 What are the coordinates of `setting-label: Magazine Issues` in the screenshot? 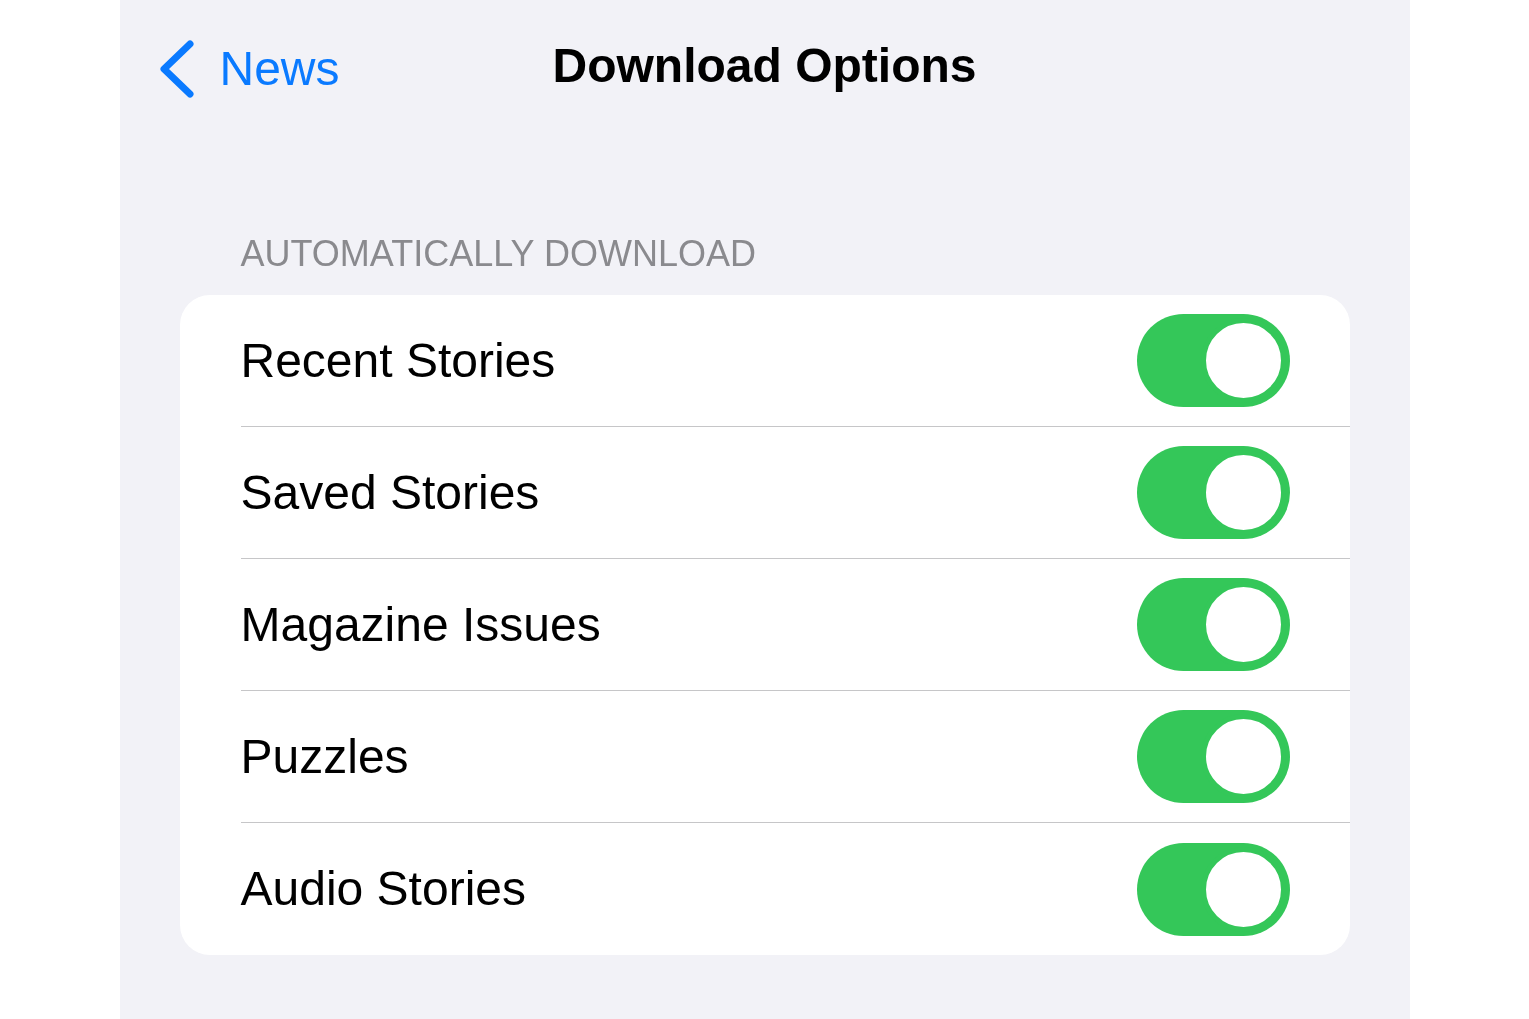 It's located at (420, 624).